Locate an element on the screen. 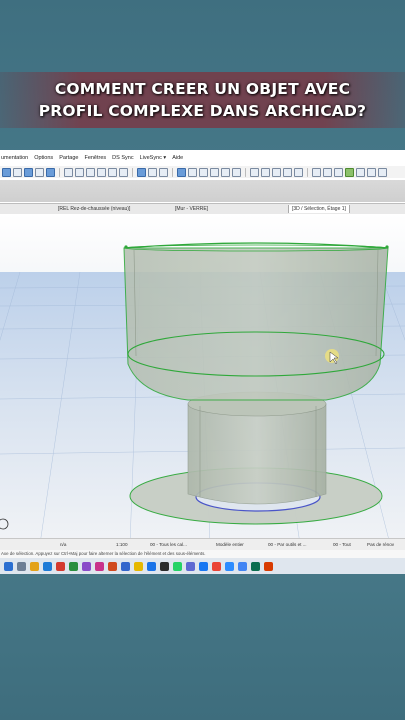 This screenshot has height=720, width=405. undo-status: n/a is located at coordinates (63, 544).